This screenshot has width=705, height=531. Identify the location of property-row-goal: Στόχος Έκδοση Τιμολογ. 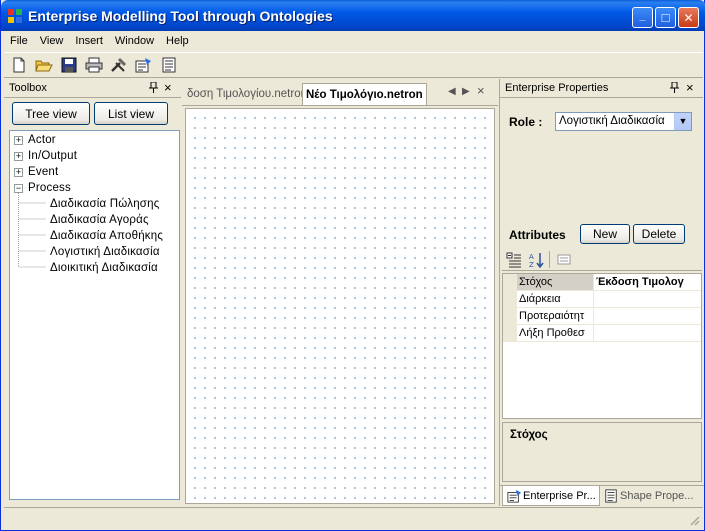
(602, 282).